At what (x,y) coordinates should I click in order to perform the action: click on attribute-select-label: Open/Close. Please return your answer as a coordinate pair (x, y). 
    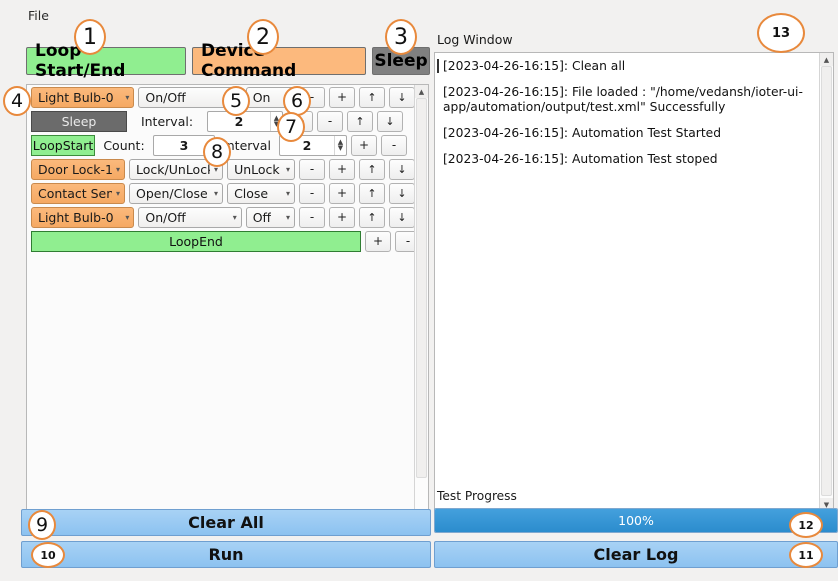
    Looking at the image, I should click on (172, 193).